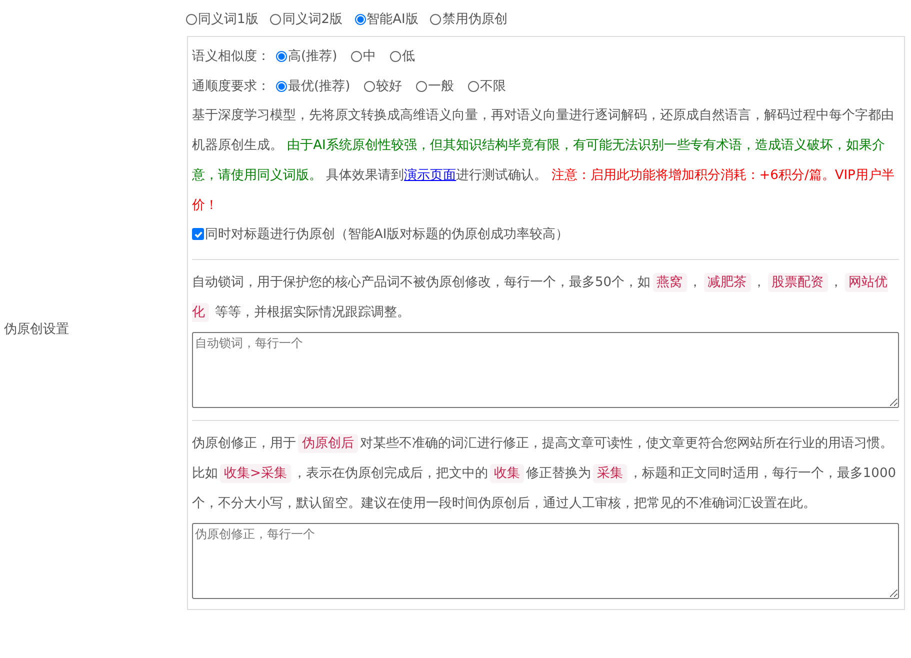  Describe the element at coordinates (307, 56) in the screenshot. I see `radio-option: 高(推荐)` at that location.